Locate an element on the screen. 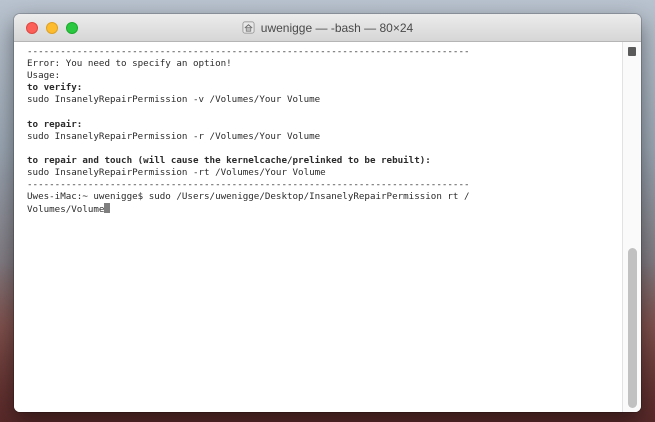 Image resolution: width=655 pixels, height=422 pixels. terminal-line: to repair: is located at coordinates (55, 124).